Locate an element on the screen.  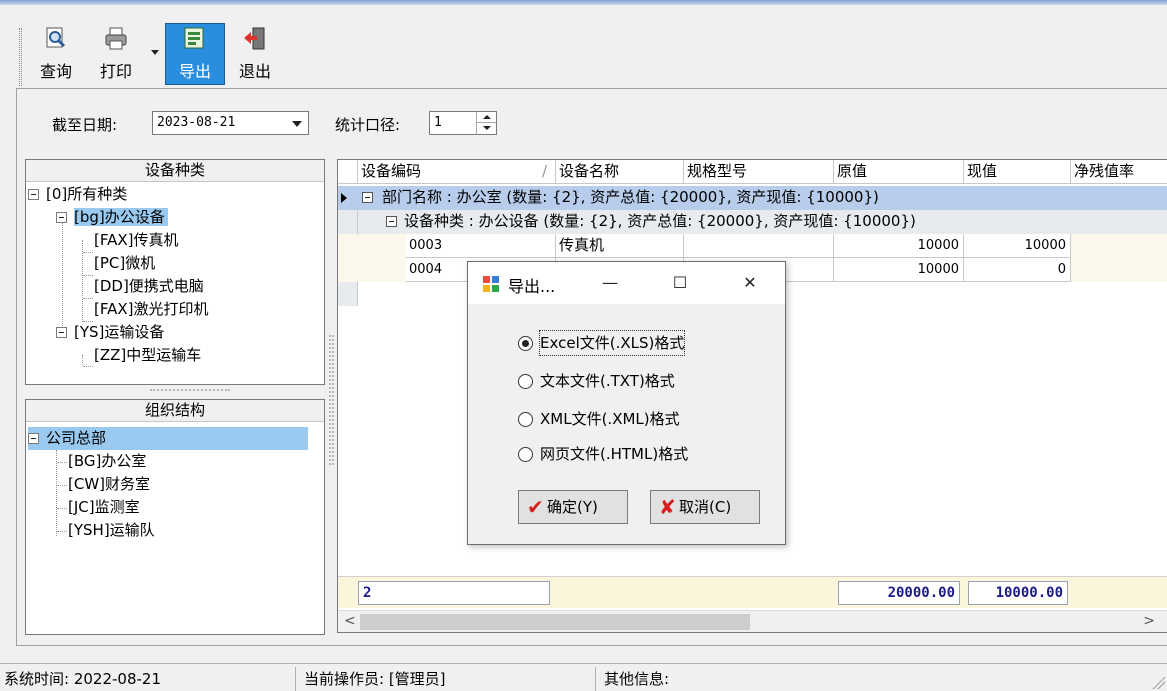
tree-node-all: [0]所有种类 is located at coordinates (77, 194).